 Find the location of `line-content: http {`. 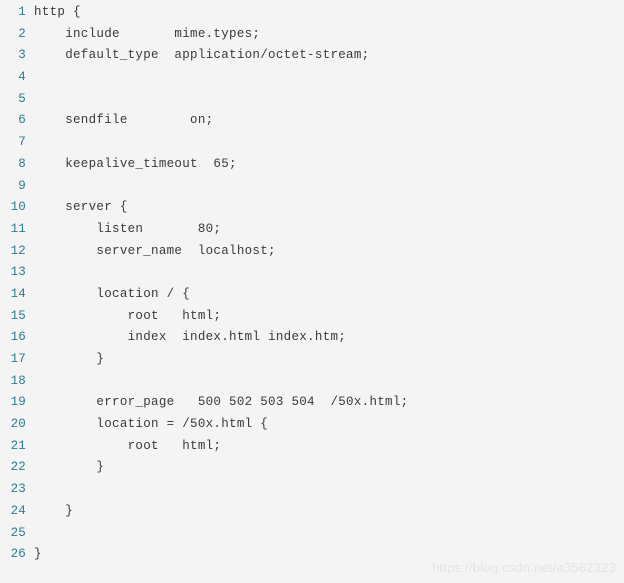

line-content: http { is located at coordinates (57, 12).